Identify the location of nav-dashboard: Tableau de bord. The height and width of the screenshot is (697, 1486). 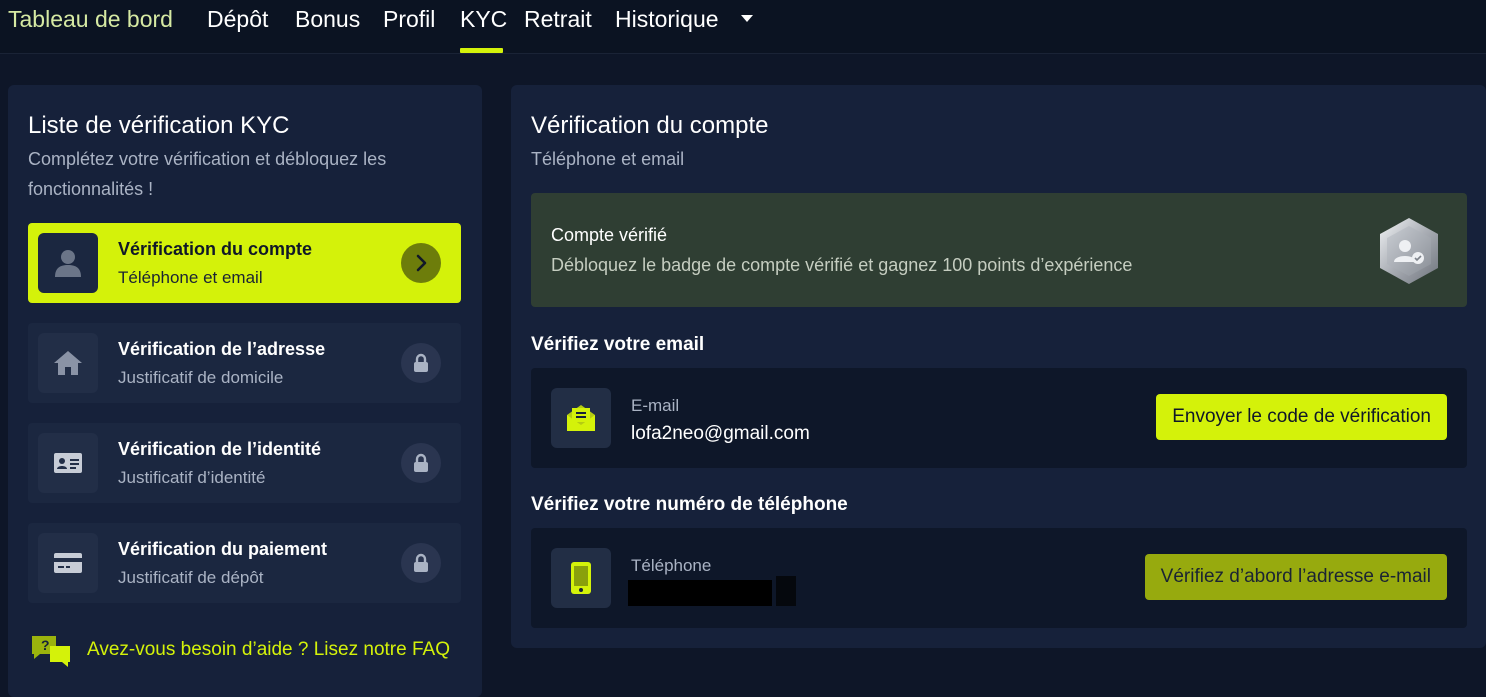
(90, 21).